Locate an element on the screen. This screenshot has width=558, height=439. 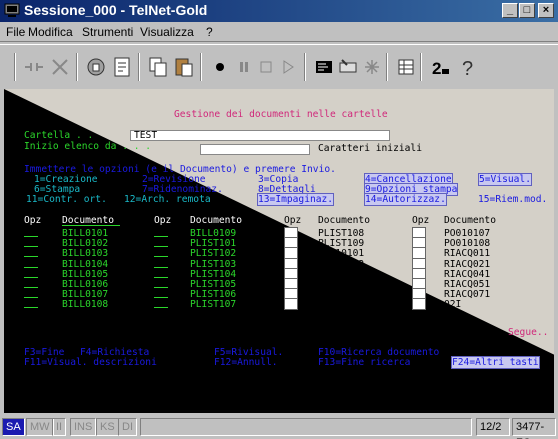
menu-modifica: Modifica is located at coordinates (50, 32).